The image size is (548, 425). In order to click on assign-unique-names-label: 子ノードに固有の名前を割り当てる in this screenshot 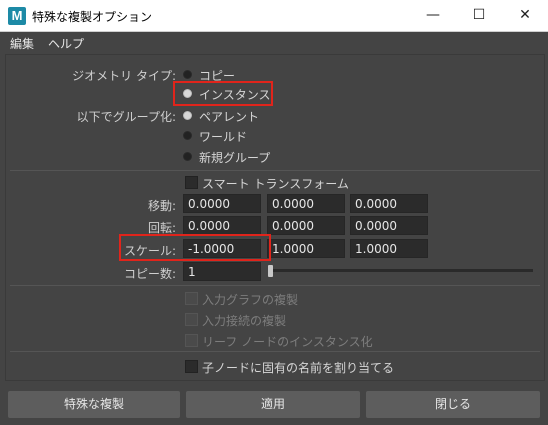, I will do `click(298, 368)`.